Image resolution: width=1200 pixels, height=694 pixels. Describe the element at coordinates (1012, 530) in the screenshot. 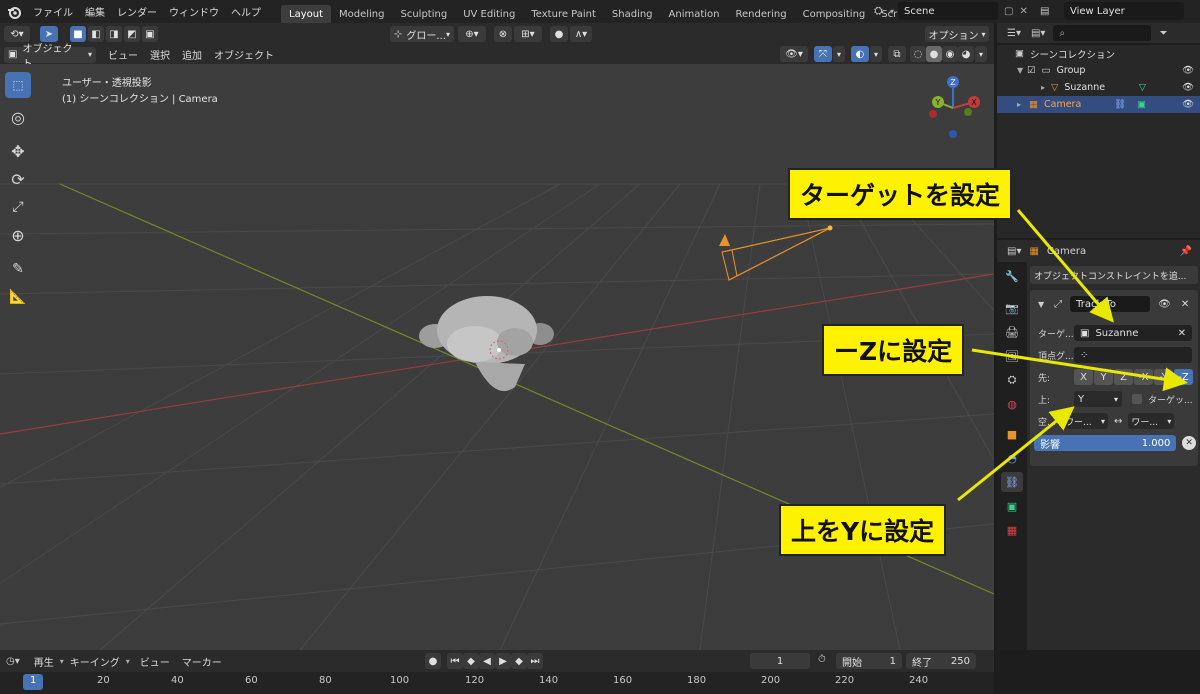

I see `texture-tab-icon: ▦` at that location.